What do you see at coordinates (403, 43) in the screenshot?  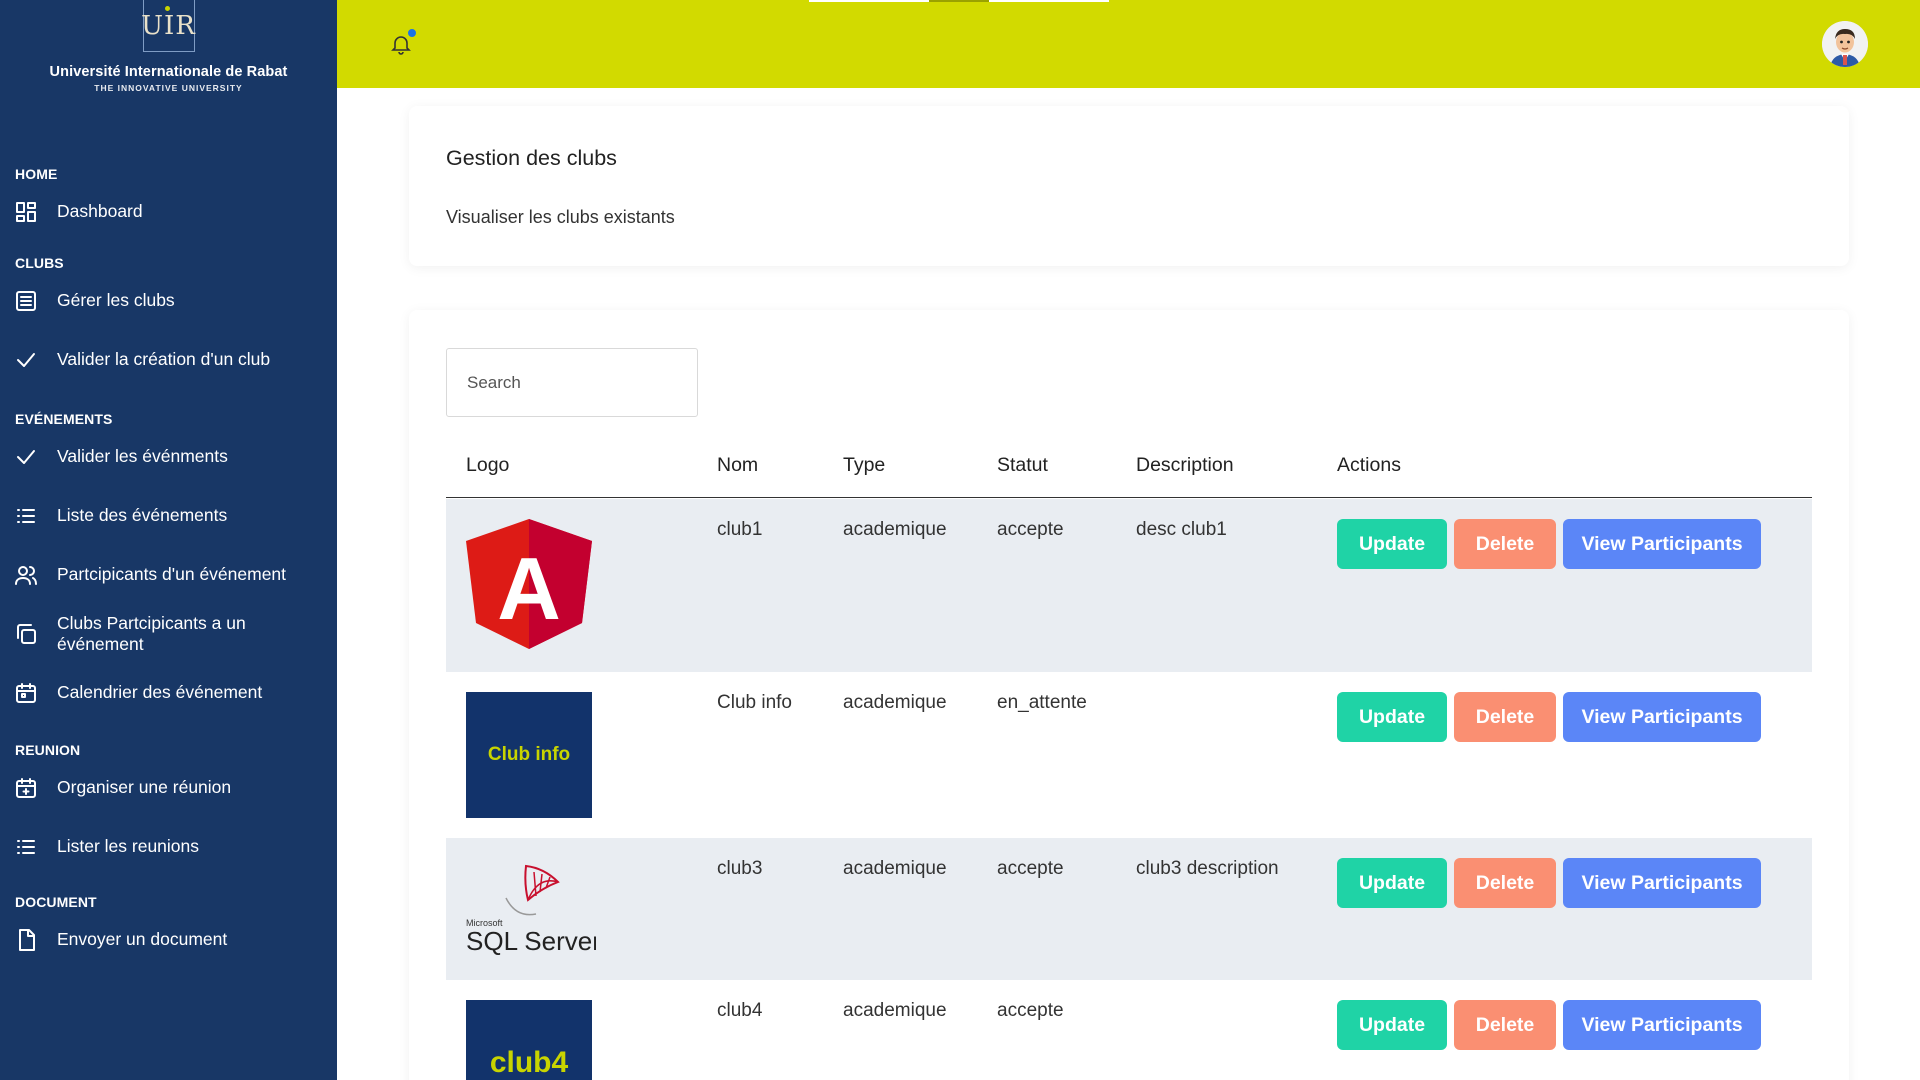 I see `notification-button` at bounding box center [403, 43].